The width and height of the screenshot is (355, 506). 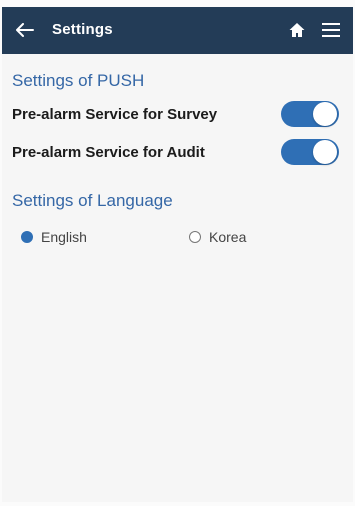 I want to click on menu-button, so click(x=332, y=31).